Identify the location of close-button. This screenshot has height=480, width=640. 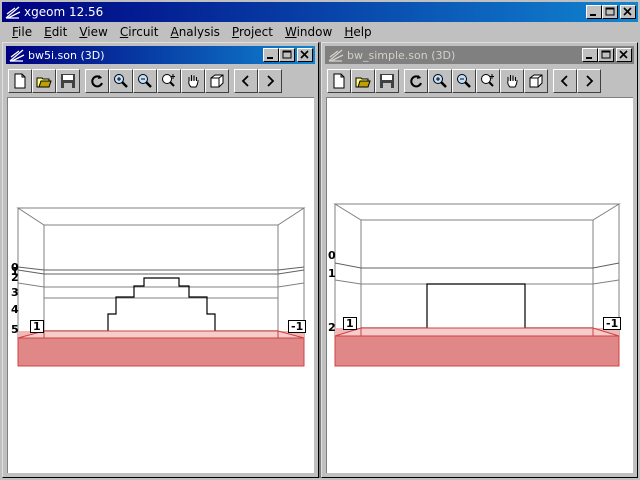
(628, 12).